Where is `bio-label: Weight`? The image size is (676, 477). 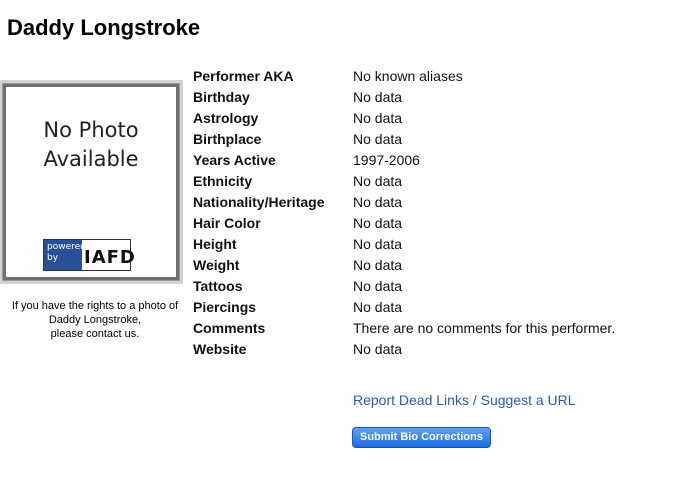
bio-label: Weight is located at coordinates (216, 265).